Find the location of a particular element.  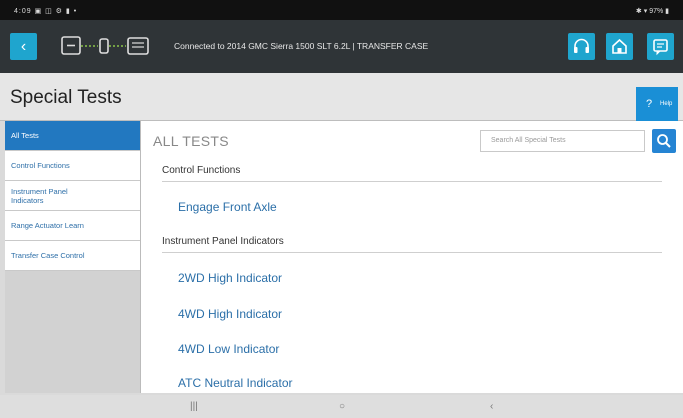

sidebar-item-all-tests: All Tests is located at coordinates (72, 136).